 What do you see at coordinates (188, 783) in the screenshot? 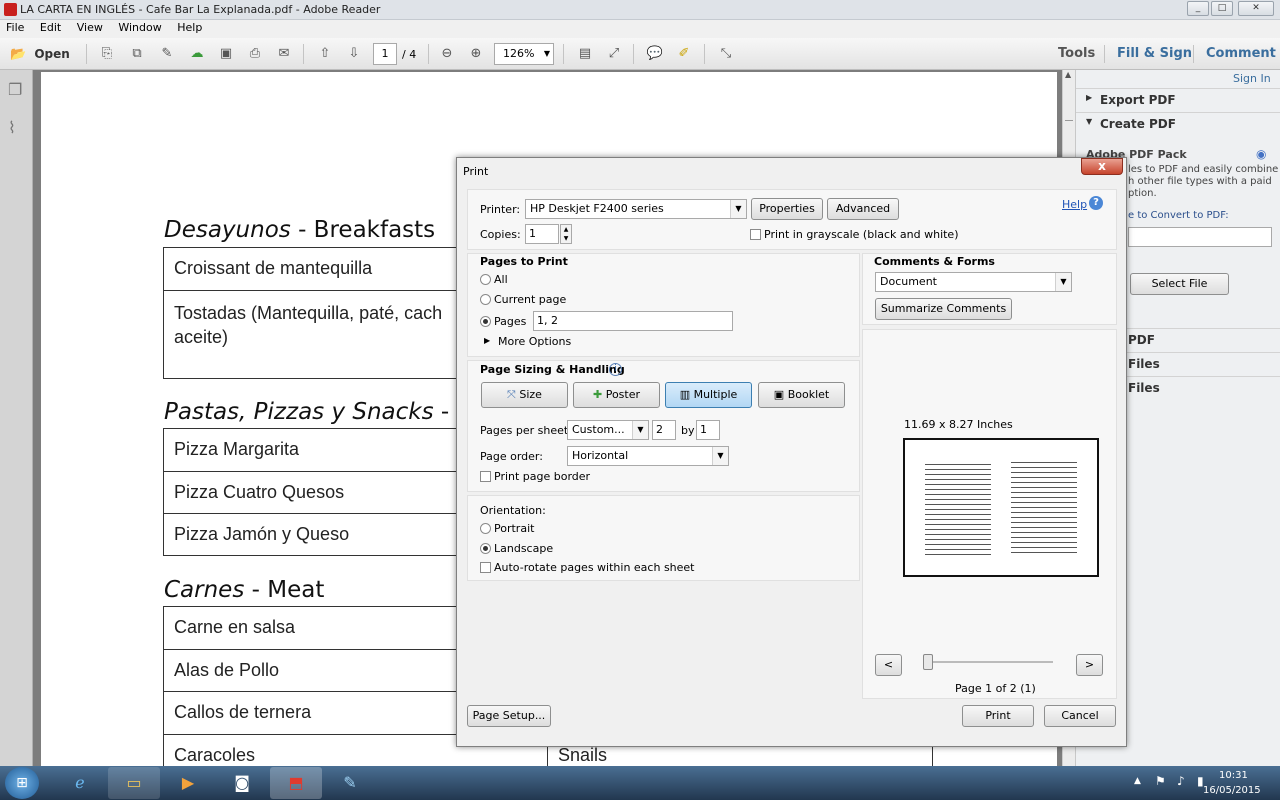
I see `media-player-icon: ▶` at bounding box center [188, 783].